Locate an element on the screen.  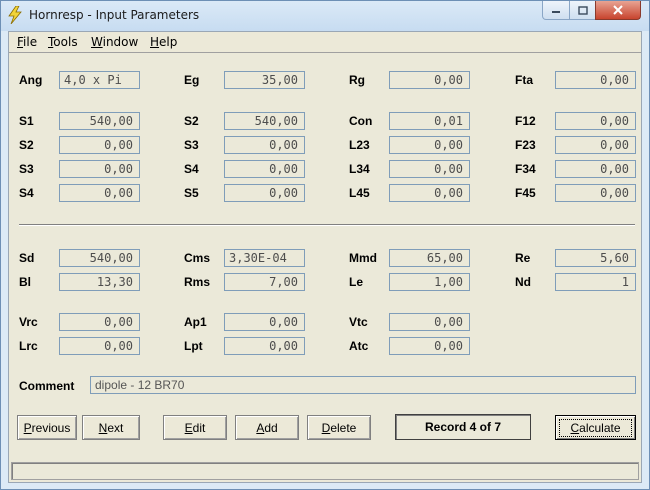
label-nd: Nd is located at coordinates (523, 282).